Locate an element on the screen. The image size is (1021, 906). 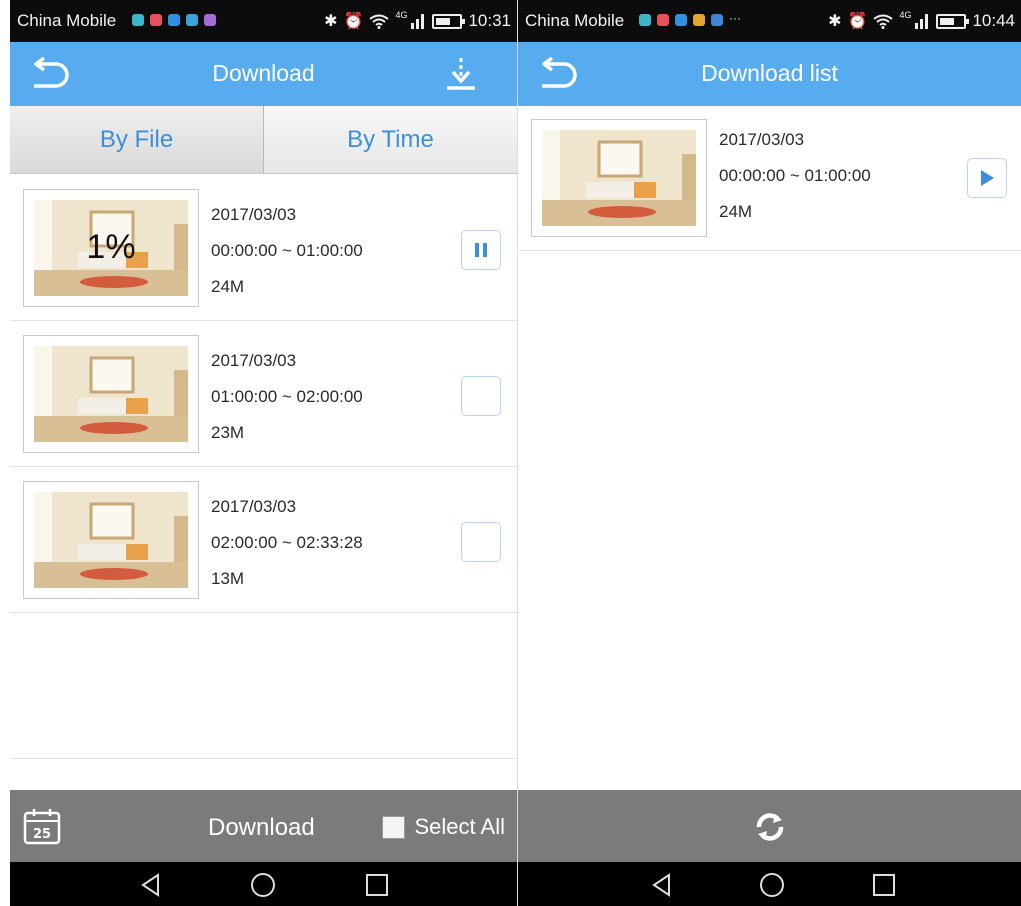
status-bar: China Mobile ✱ ⏰ 4G 10:31 is located at coordinates (263, 21).